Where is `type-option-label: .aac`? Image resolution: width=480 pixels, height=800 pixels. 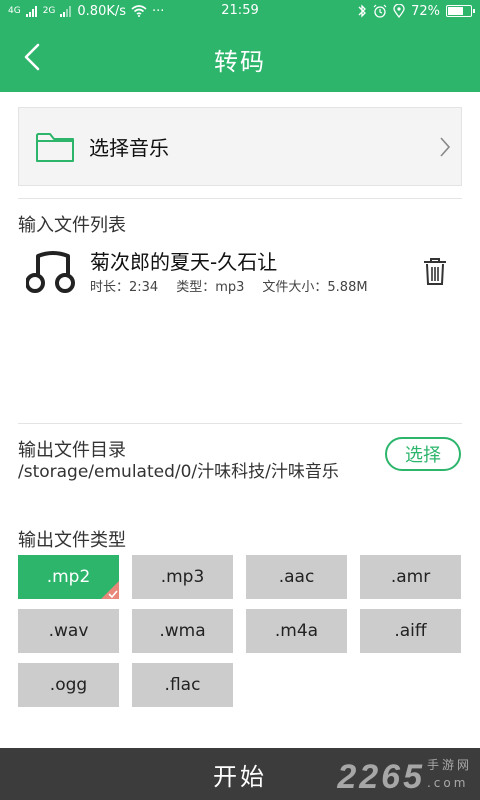
type-option-label: .aac is located at coordinates (296, 577).